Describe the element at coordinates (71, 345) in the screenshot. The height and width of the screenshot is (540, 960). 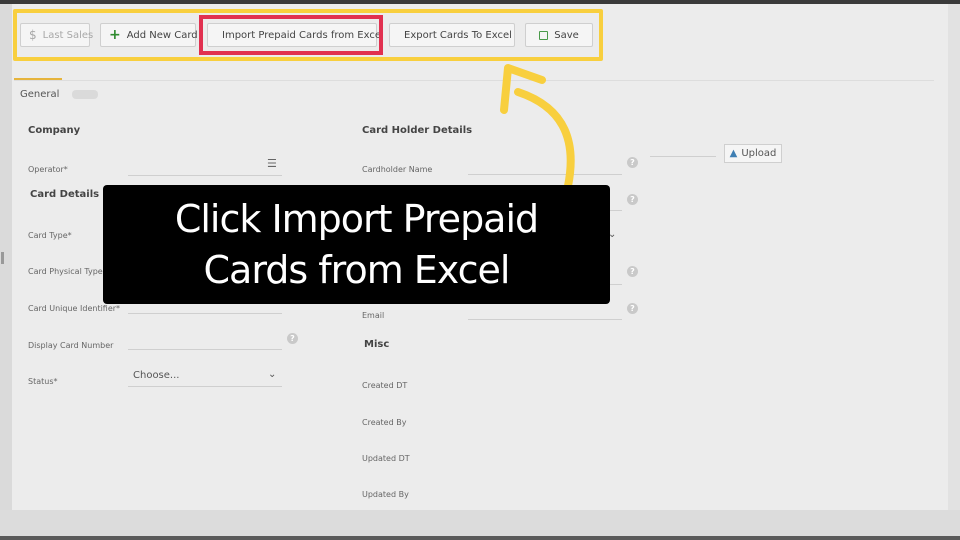
I see `display-card-number-label: Display Card Number` at that location.